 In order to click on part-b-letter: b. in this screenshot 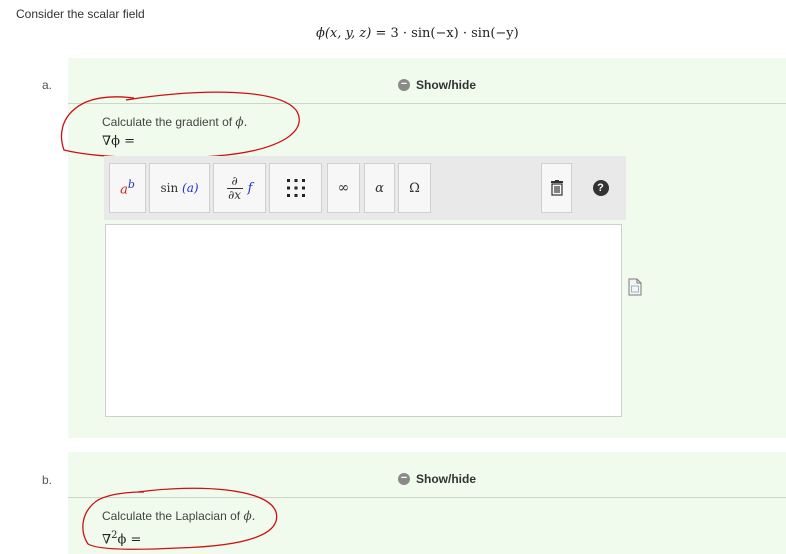, I will do `click(47, 480)`.